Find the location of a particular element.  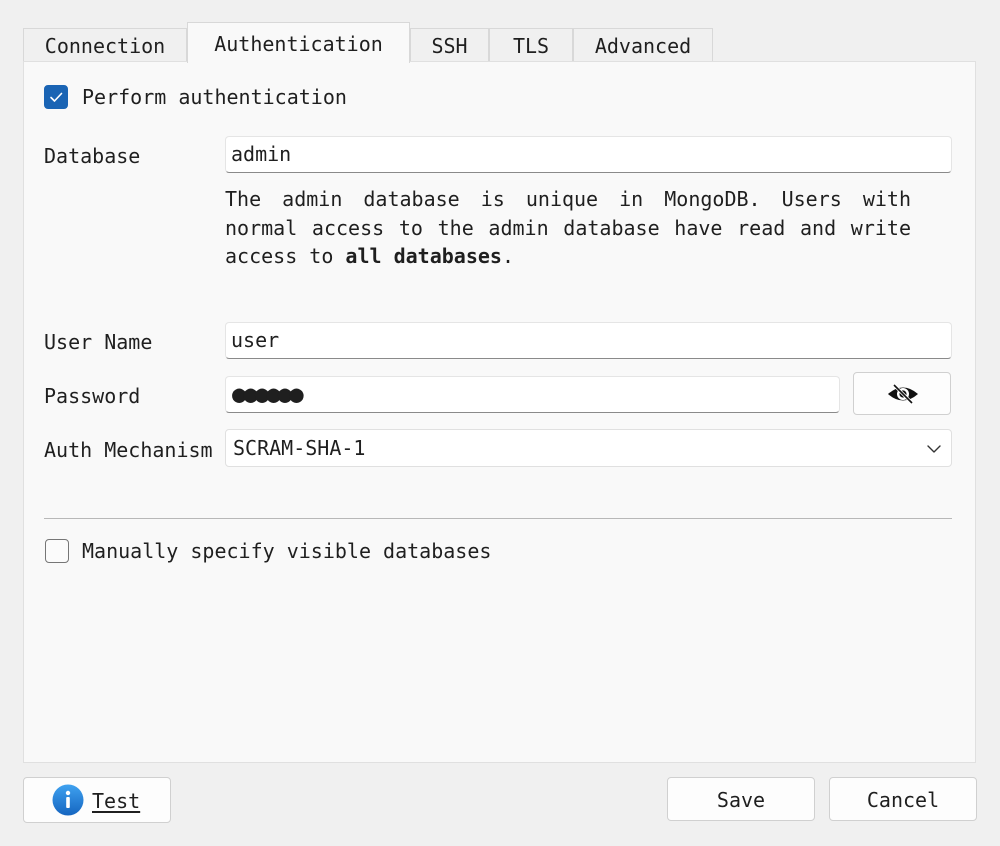

test-button-label: Test is located at coordinates (116, 801).